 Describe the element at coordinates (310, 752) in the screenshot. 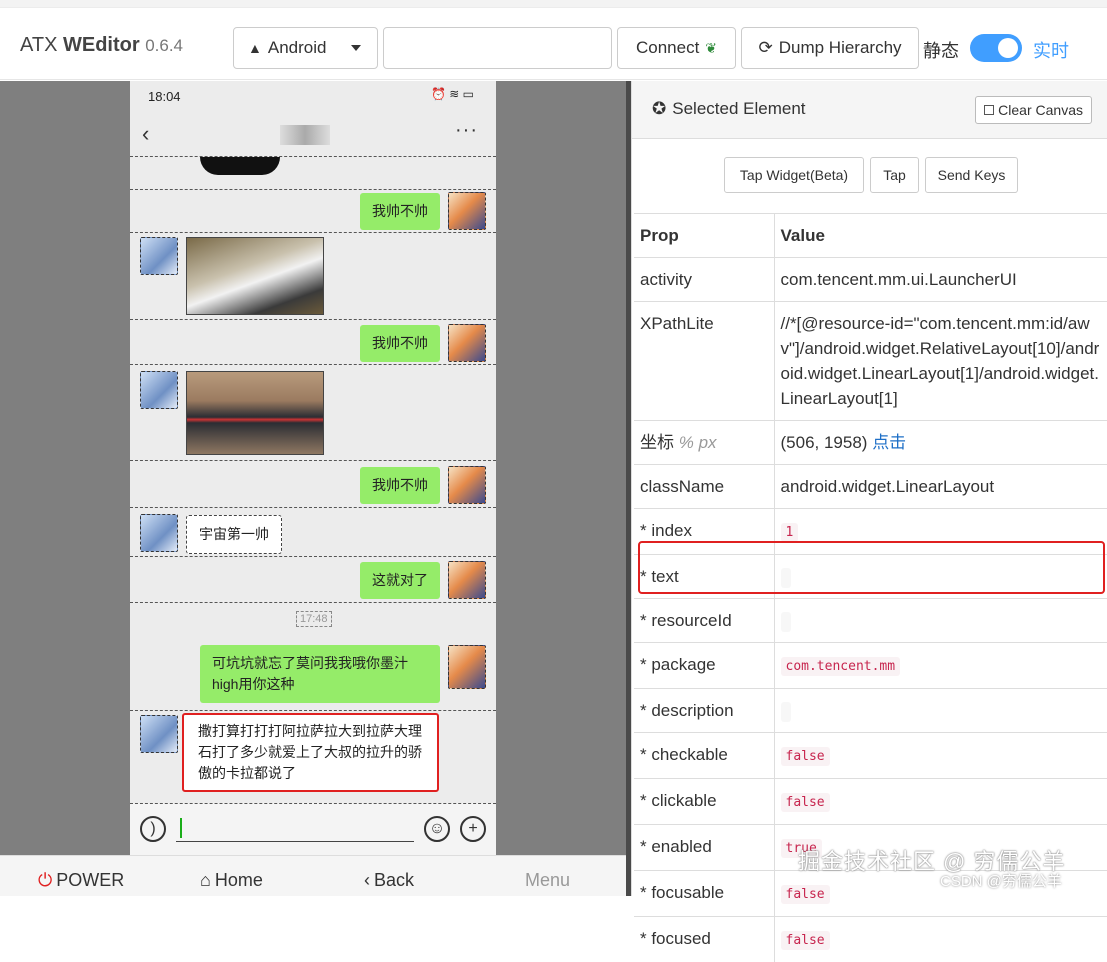

I see `selected-message-bubble: 撒打算打打打阿拉萨拉大到拉萨大理石打了多少就爱上了大叔的拉升的骄傲的卡拉都说了` at that location.